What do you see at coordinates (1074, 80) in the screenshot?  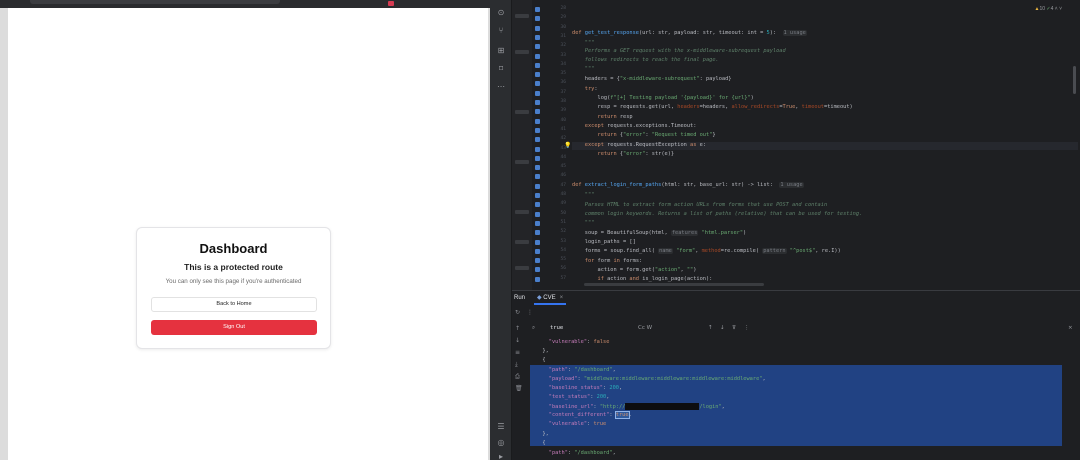 I see `editor-scrollbar` at bounding box center [1074, 80].